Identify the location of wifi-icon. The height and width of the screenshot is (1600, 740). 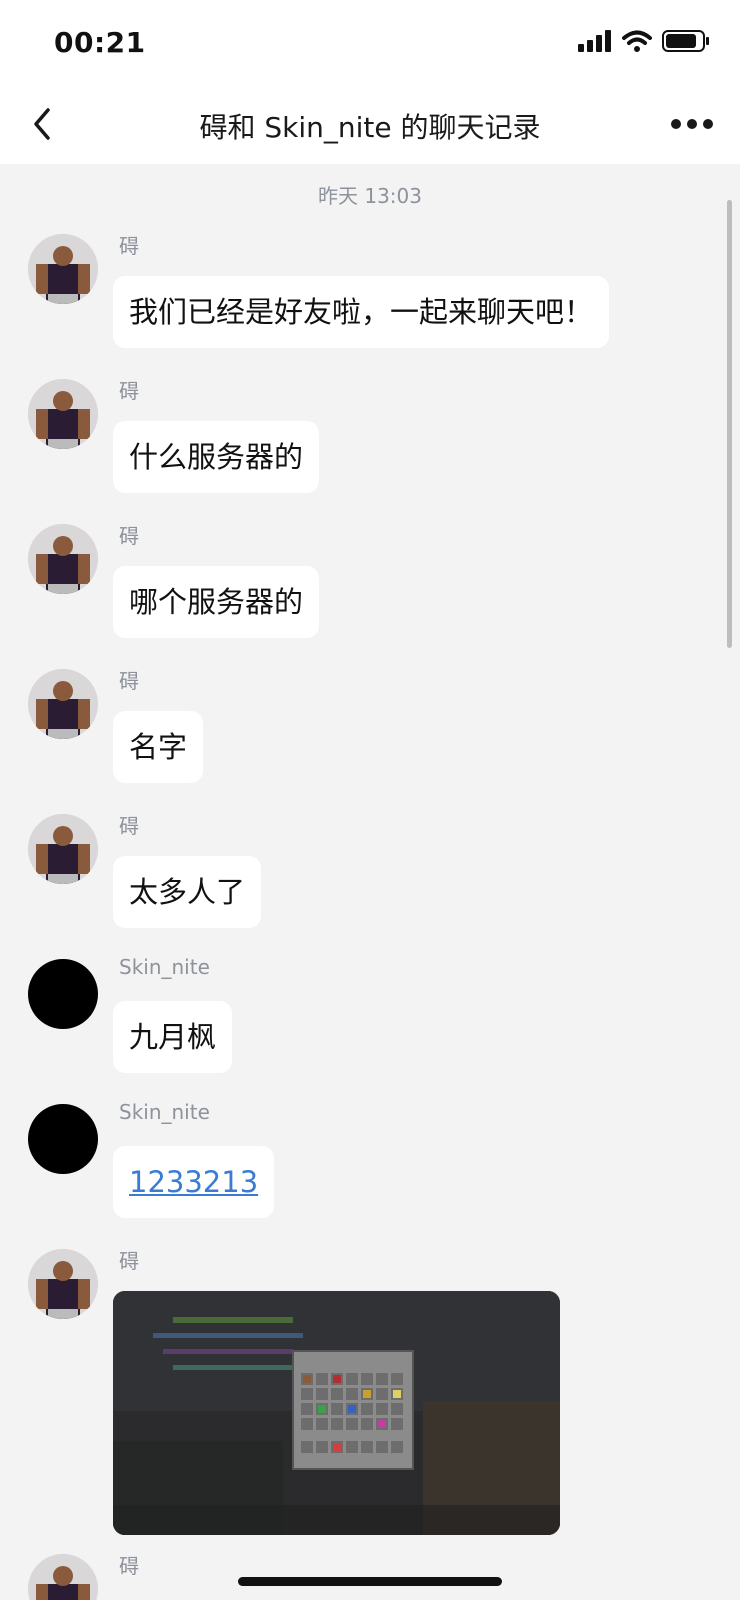
(637, 41).